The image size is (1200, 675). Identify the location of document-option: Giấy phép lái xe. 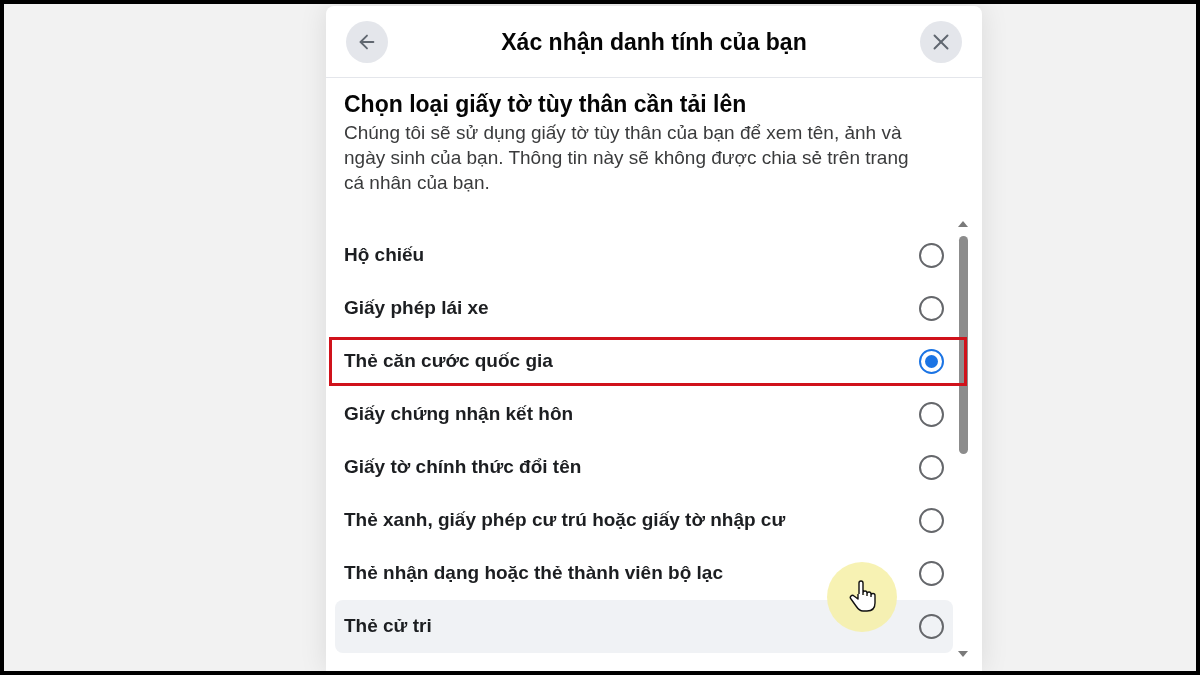
(644, 308).